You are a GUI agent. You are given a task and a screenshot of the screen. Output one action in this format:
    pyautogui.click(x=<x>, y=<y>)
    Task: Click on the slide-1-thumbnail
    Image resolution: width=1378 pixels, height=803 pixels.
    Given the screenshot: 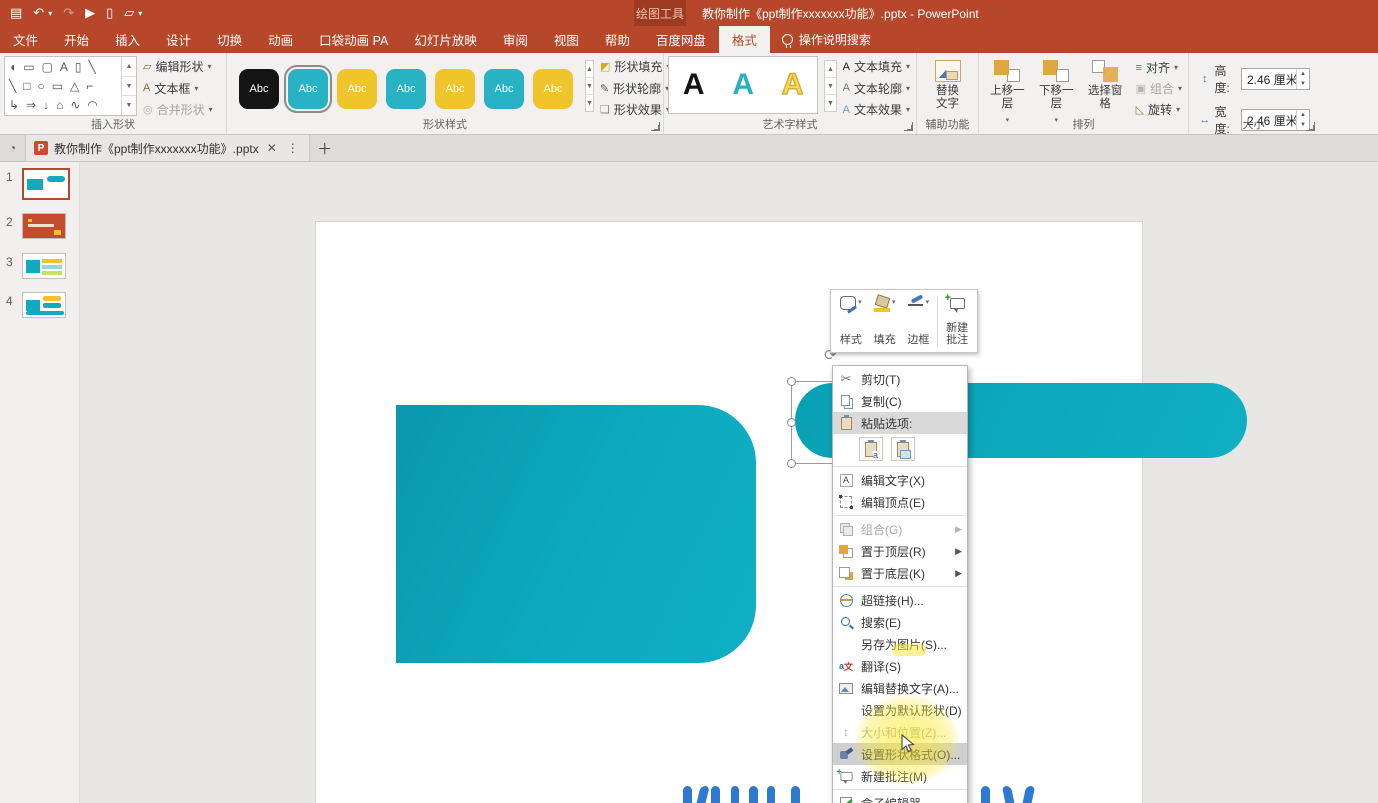 What is the action you would take?
    pyautogui.click(x=46, y=184)
    